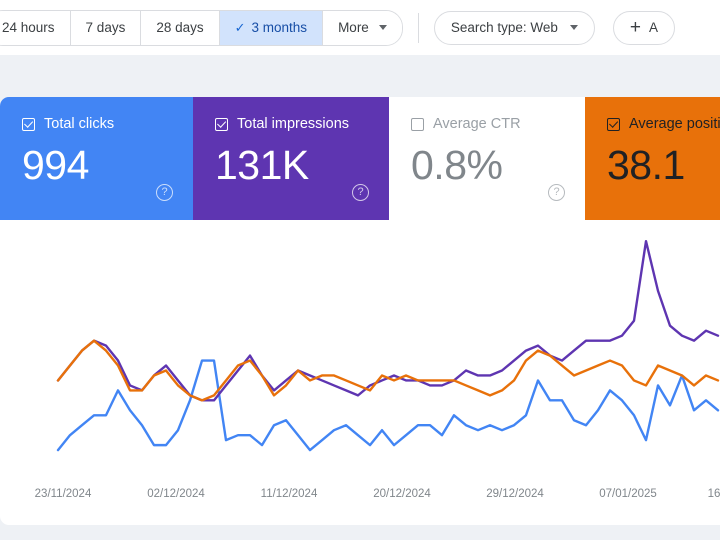 The width and height of the screenshot is (720, 540). I want to click on metric-card-average-ctr-value: 0.8%, so click(457, 164).